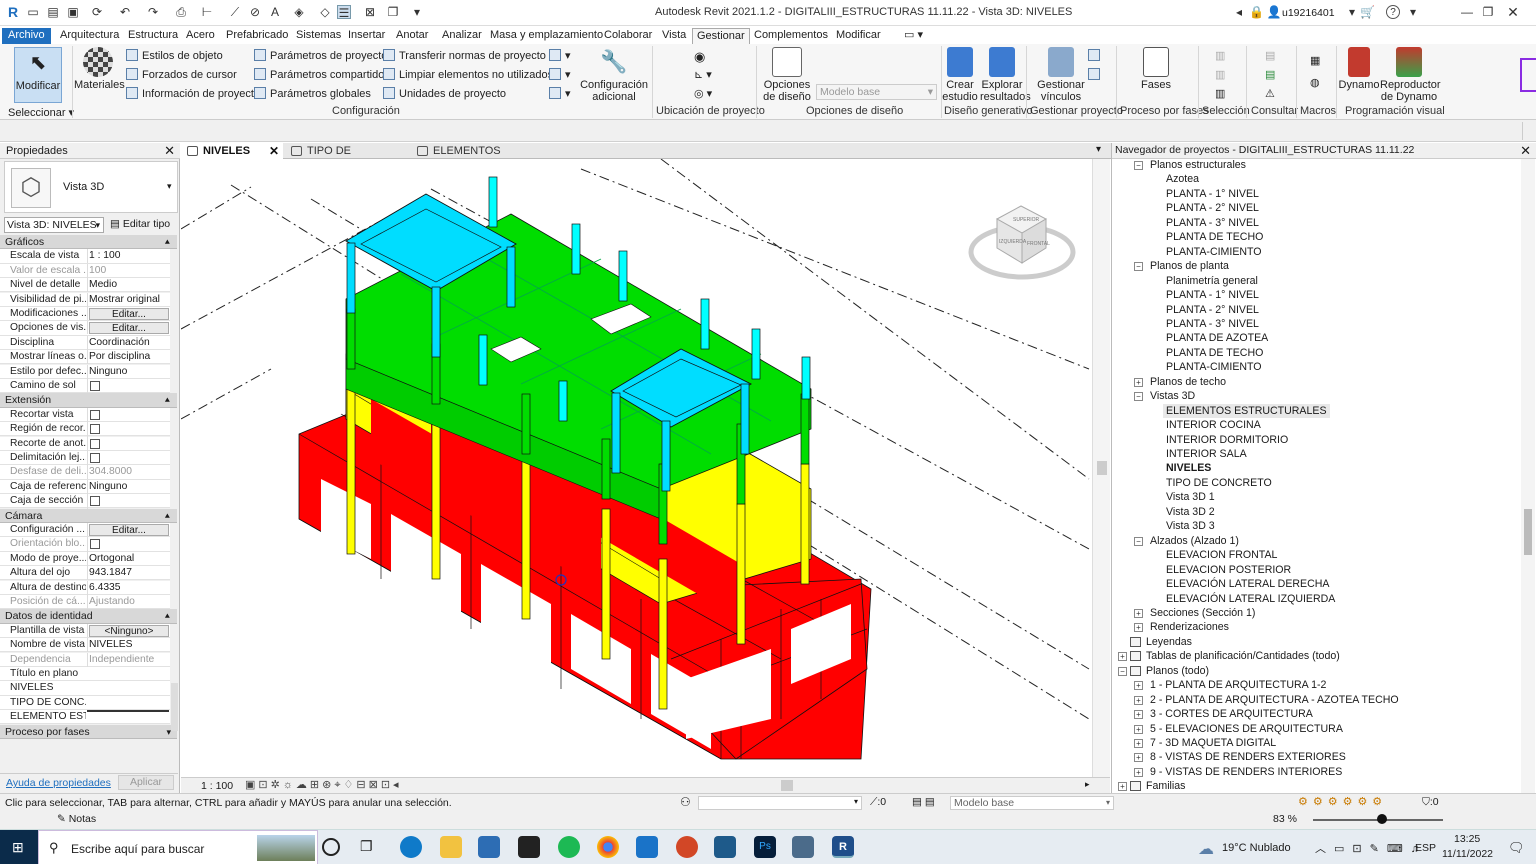 The width and height of the screenshot is (1536, 864). I want to click on revit-taskbar-icon: R, so click(843, 847).